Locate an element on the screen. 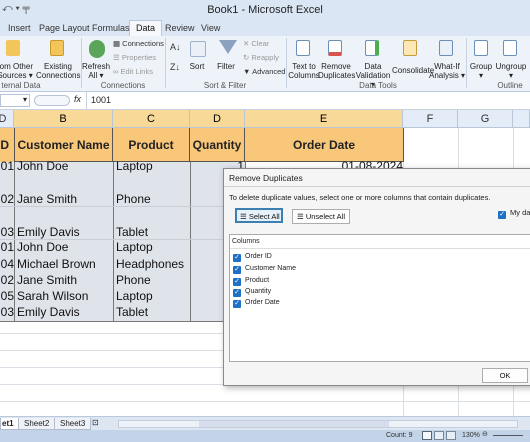 This screenshot has width=530, height=442. column-header-b: B is located at coordinates (63, 119).